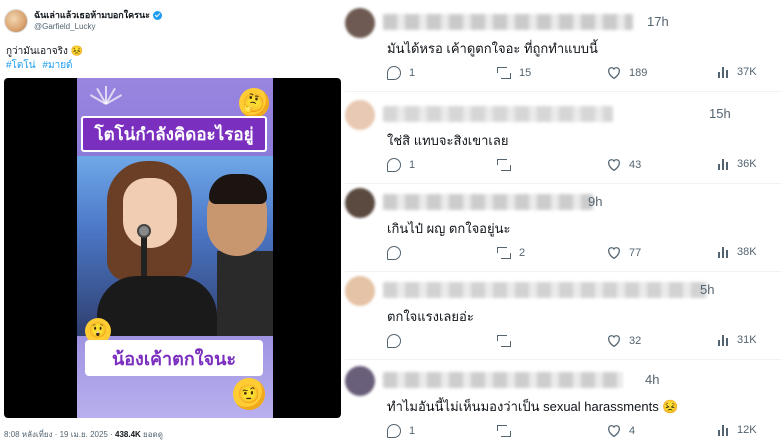 The height and width of the screenshot is (440, 781). I want to click on views-button: 36K, so click(737, 164).